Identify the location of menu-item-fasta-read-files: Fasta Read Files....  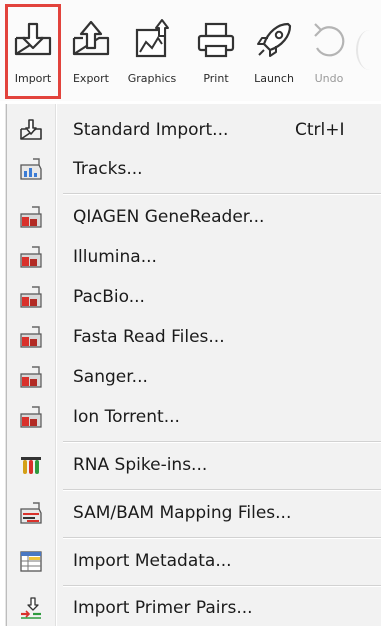
(194, 337).